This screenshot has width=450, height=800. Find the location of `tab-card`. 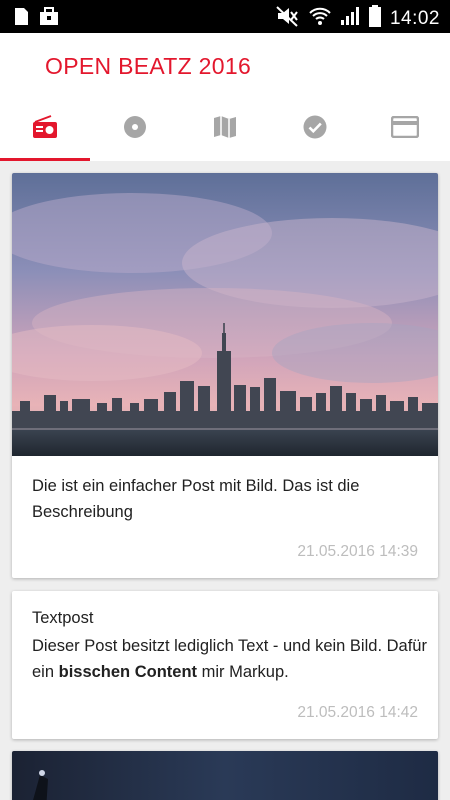

tab-card is located at coordinates (405, 129).